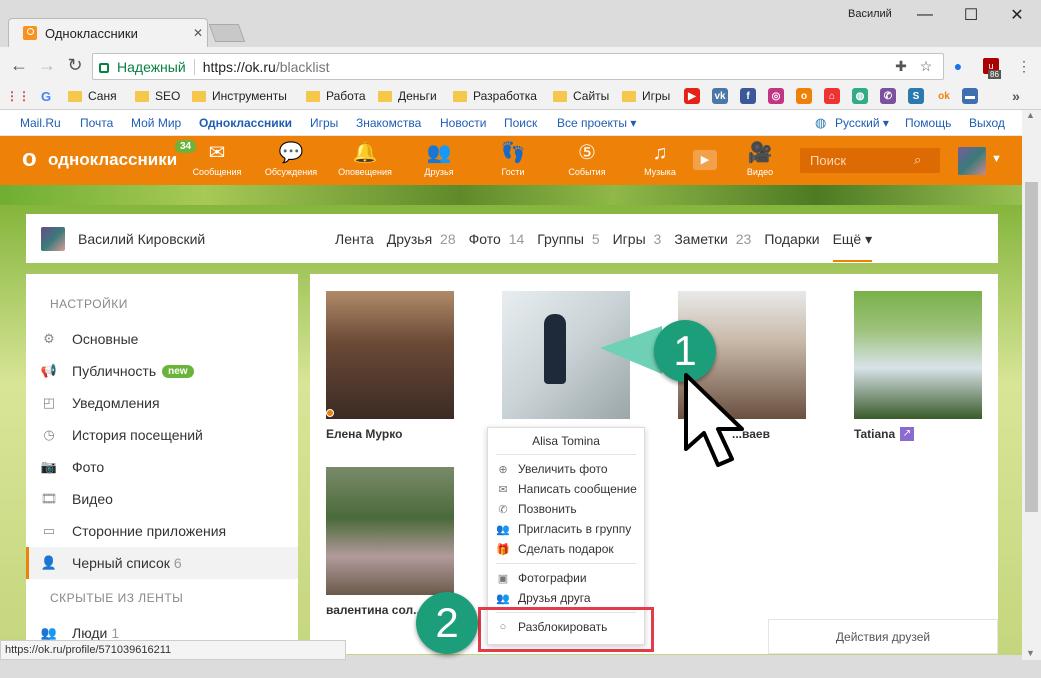 Image resolution: width=1041 pixels, height=678 pixels. Describe the element at coordinates (705, 160) in the screenshot. I see `play-icon: ▶` at that location.